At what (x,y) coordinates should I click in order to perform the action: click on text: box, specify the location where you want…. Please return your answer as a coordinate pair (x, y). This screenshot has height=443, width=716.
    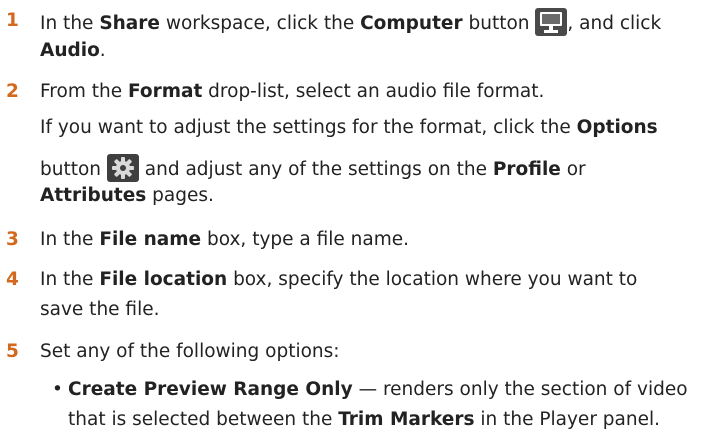
    Looking at the image, I should click on (432, 279).